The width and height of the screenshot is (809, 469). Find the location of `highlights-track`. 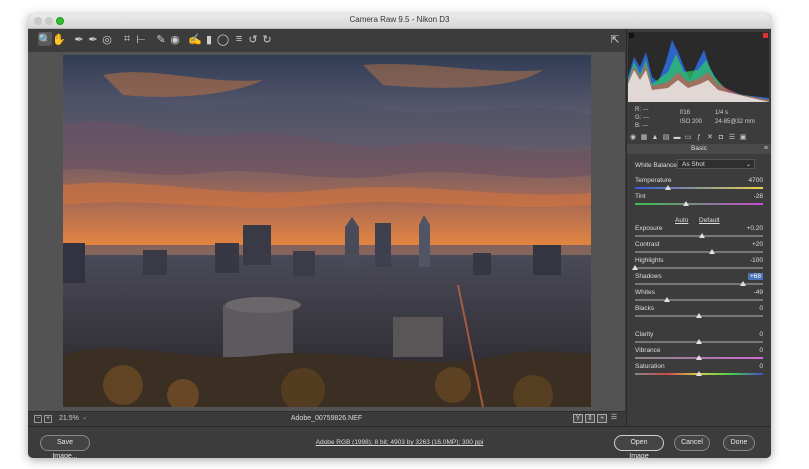

highlights-track is located at coordinates (699, 268).